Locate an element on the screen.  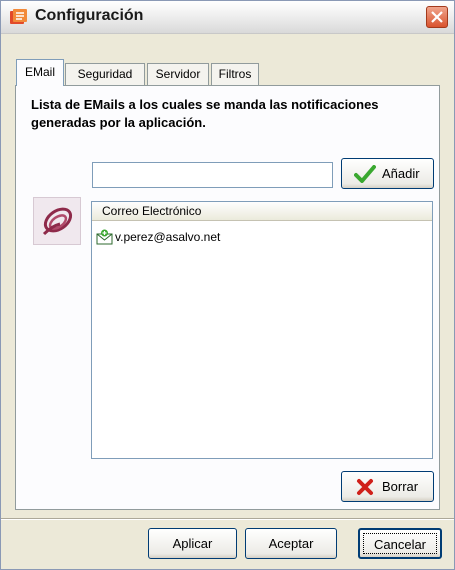
tab-filtros-label: Filtros is located at coordinates (235, 74).